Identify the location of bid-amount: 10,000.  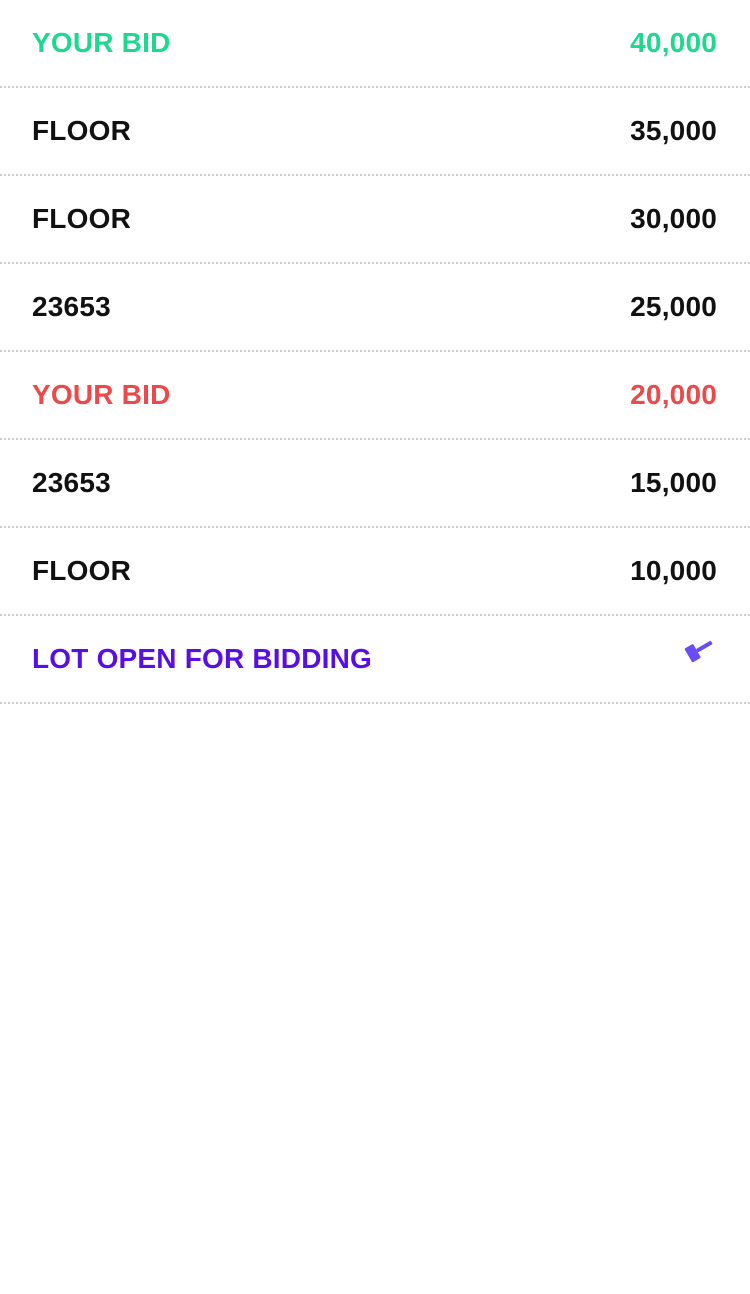
(673, 570).